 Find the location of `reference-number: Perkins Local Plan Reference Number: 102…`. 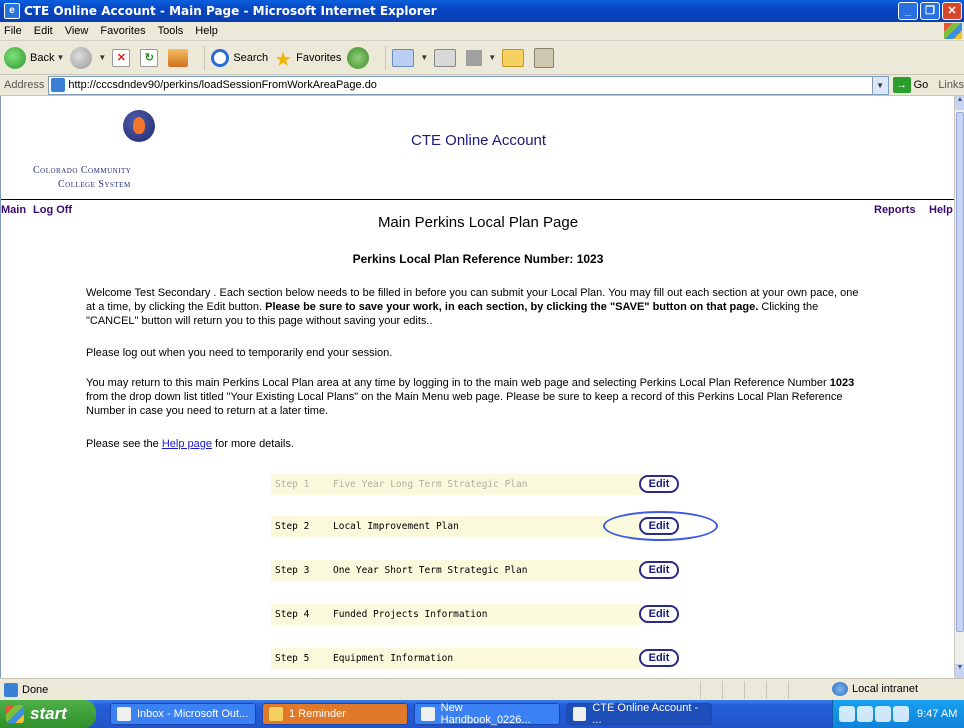

reference-number: Perkins Local Plan Reference Number: 102… is located at coordinates (478, 259).